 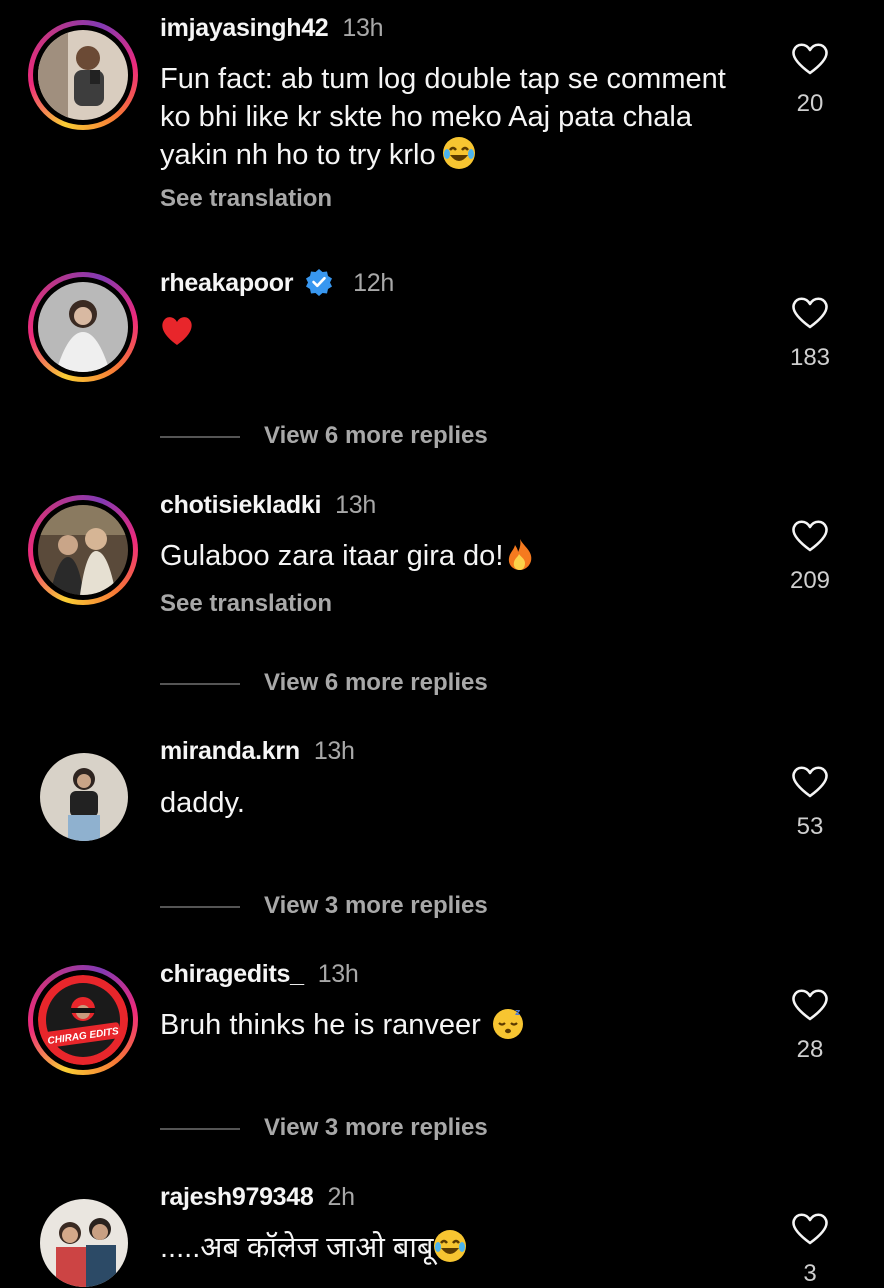 What do you see at coordinates (810, 103) in the screenshot?
I see `like-count: 20` at bounding box center [810, 103].